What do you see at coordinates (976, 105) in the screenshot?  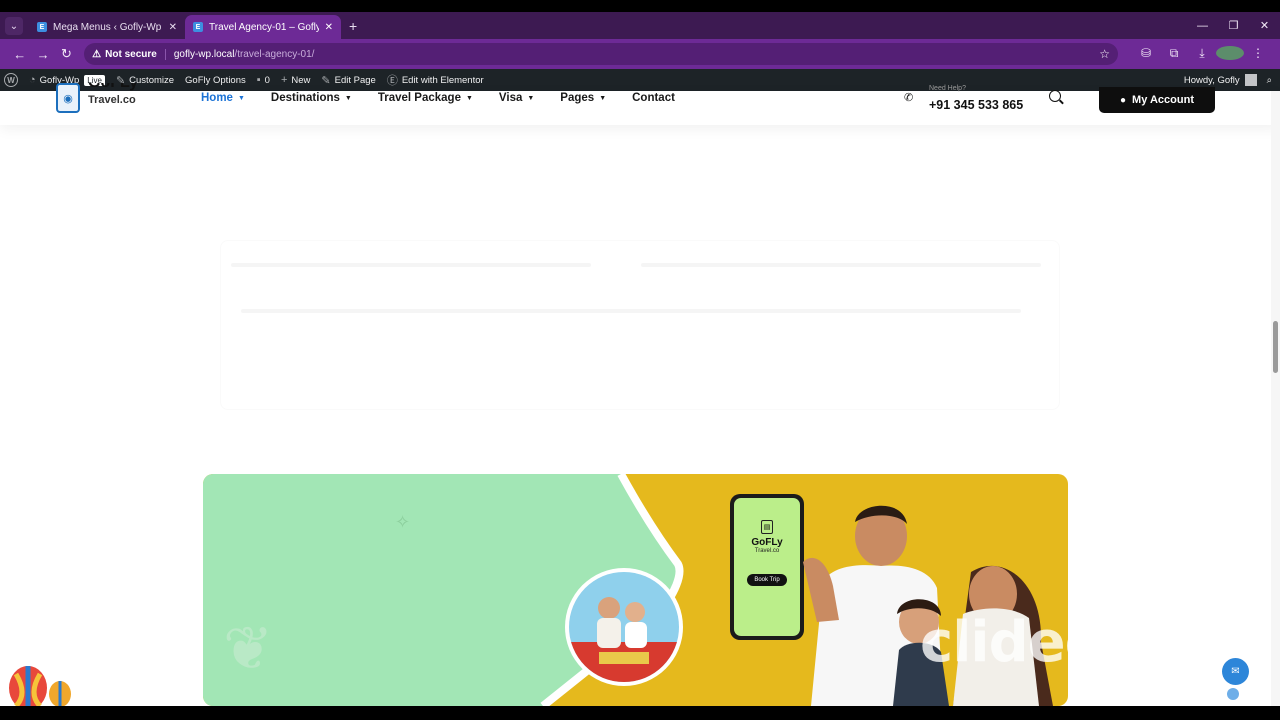 I see `phone-number-link: +91 345 533 865` at bounding box center [976, 105].